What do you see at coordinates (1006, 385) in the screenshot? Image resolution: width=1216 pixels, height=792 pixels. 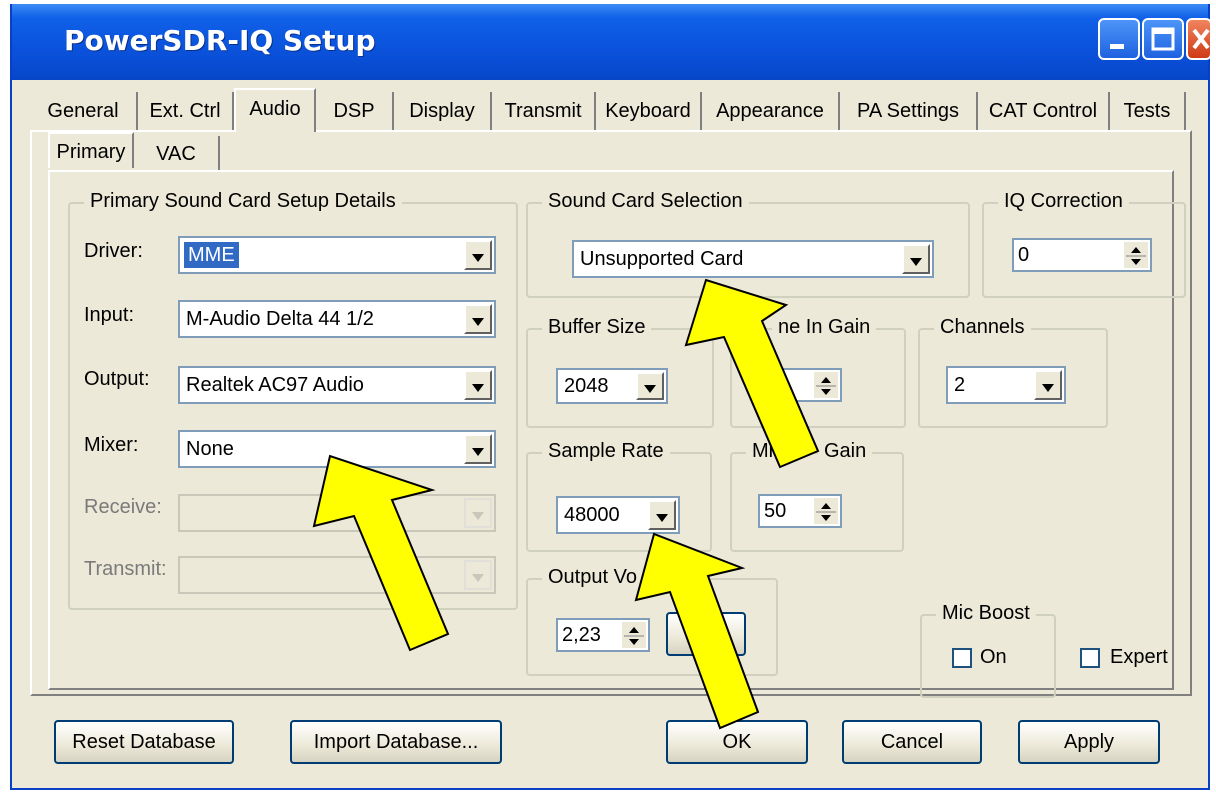 I see `channels-select: 2` at bounding box center [1006, 385].